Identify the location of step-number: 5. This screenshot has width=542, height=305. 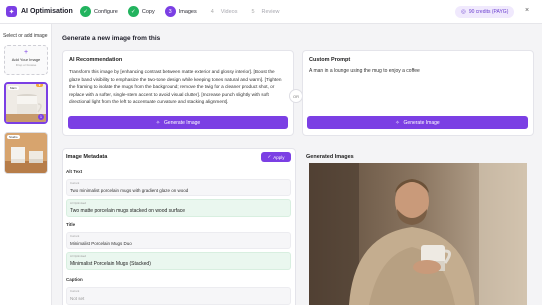
(253, 11).